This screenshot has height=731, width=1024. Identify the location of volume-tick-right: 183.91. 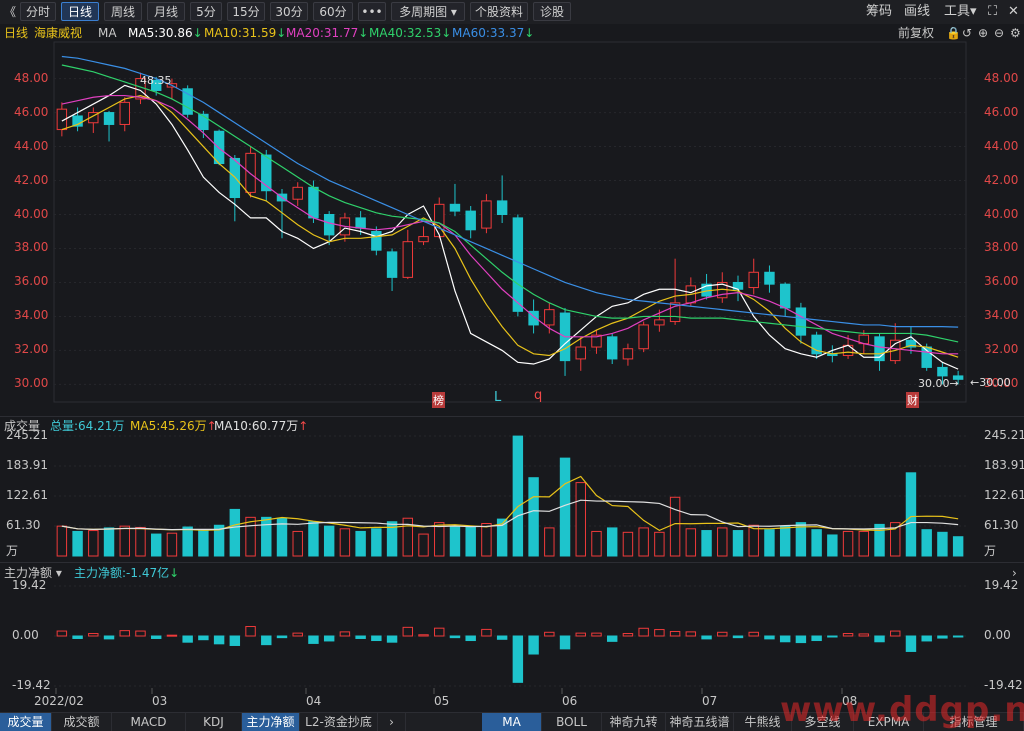
(1004, 464).